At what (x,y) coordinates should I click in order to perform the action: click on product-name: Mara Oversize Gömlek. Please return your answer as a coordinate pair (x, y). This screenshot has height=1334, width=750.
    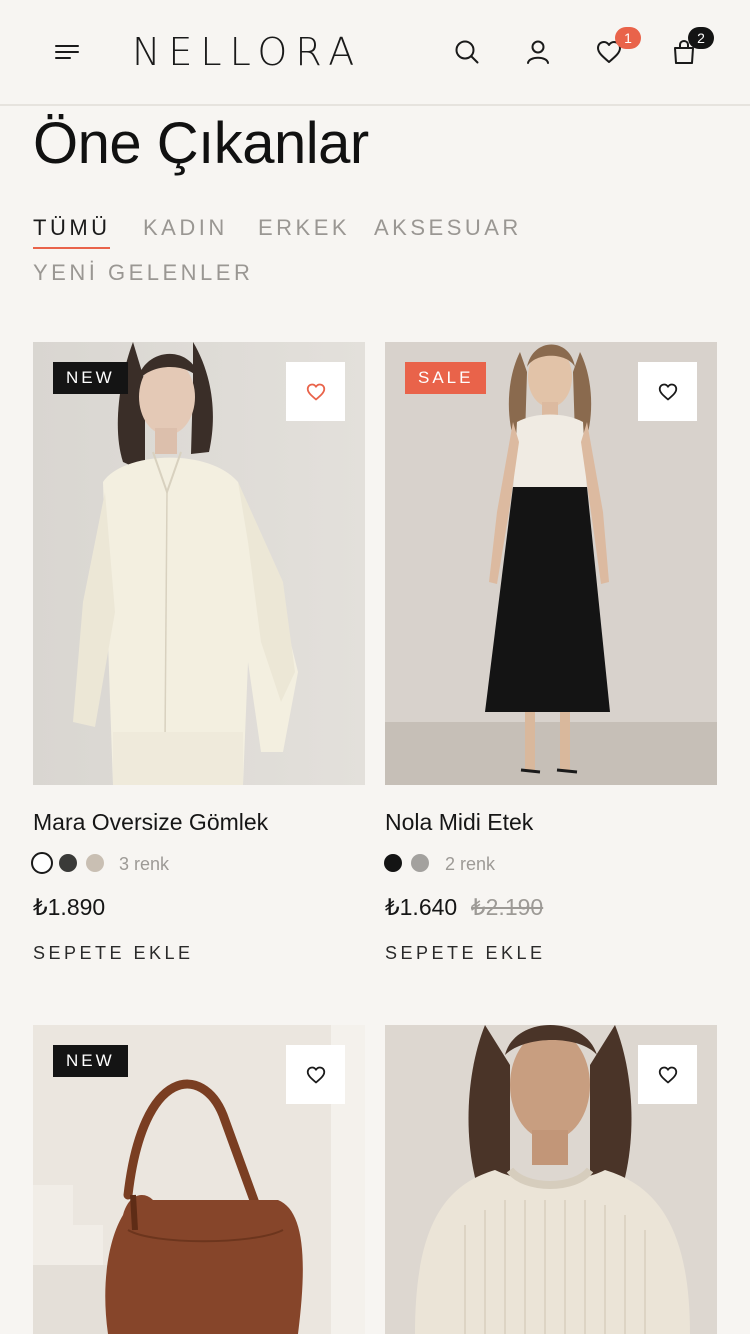
    Looking at the image, I should click on (150, 822).